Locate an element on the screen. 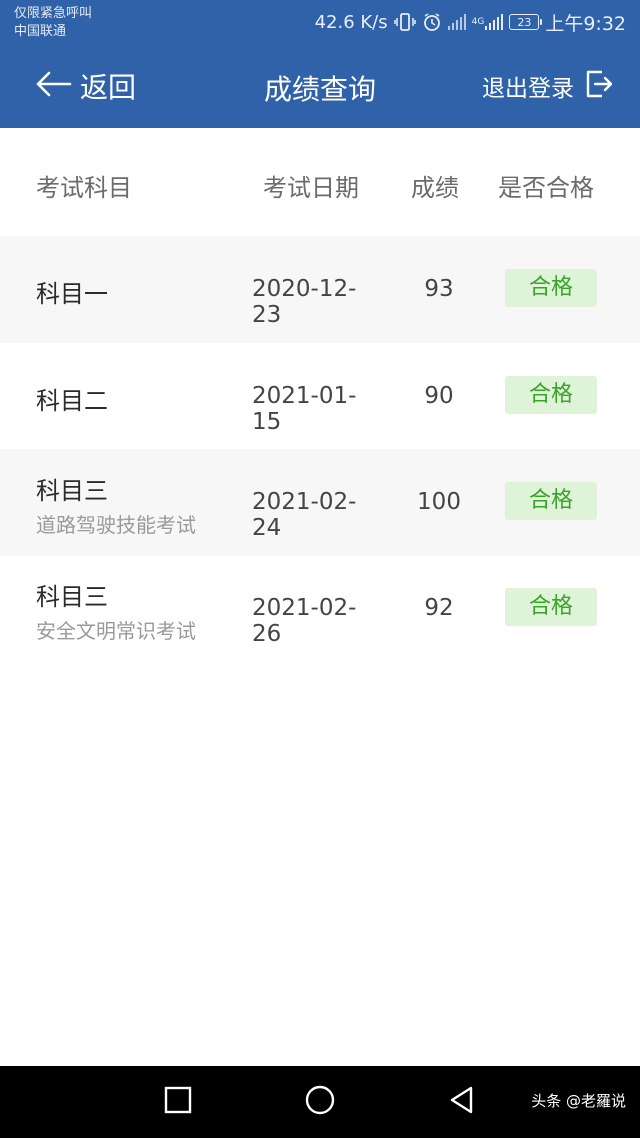  watermark: 头条 @老羅说 is located at coordinates (578, 1101).